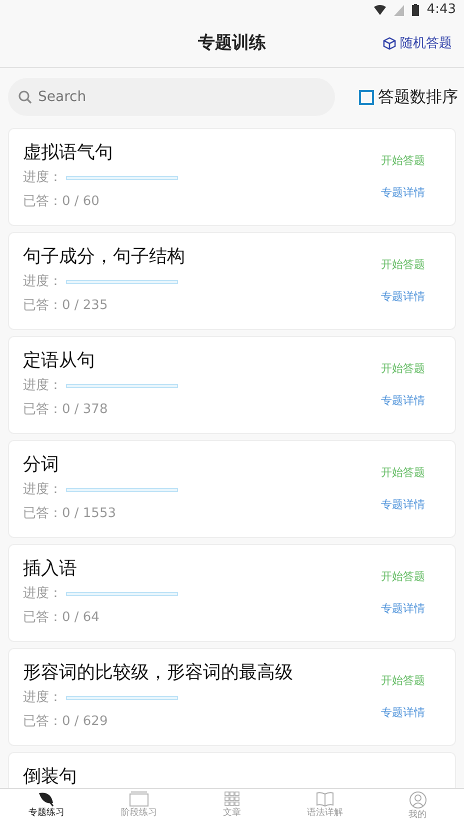 The image size is (464, 826). What do you see at coordinates (171, 97) in the screenshot?
I see `search-field: Search` at bounding box center [171, 97].